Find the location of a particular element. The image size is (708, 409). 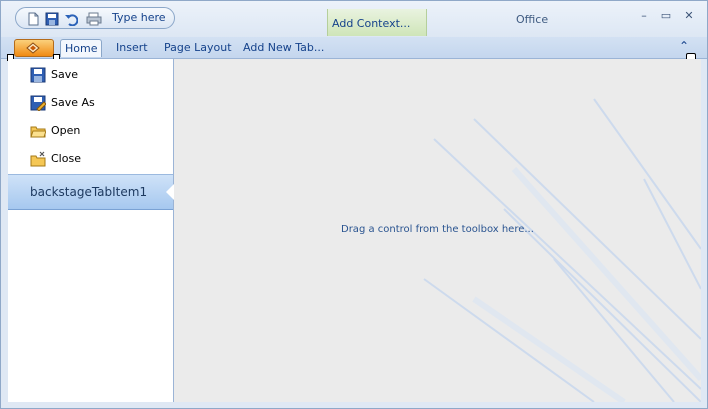

menu-item-save: Save is located at coordinates (90, 75).